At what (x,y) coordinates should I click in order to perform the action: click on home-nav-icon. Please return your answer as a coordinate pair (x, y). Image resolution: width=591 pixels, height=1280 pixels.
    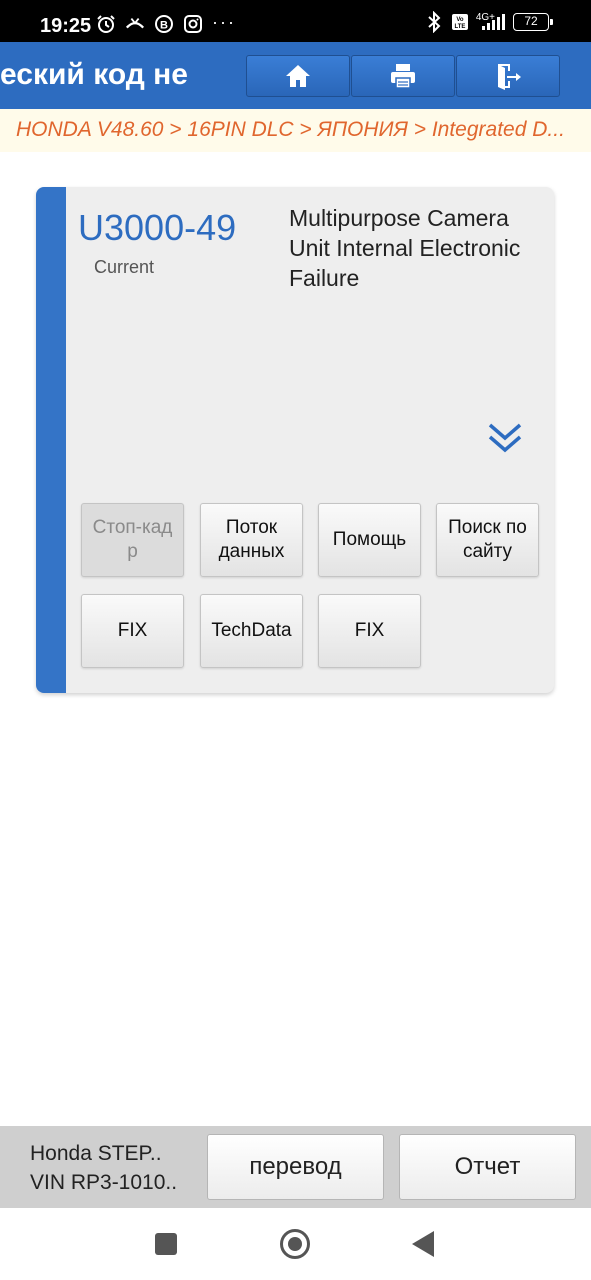
    Looking at the image, I should click on (295, 1244).